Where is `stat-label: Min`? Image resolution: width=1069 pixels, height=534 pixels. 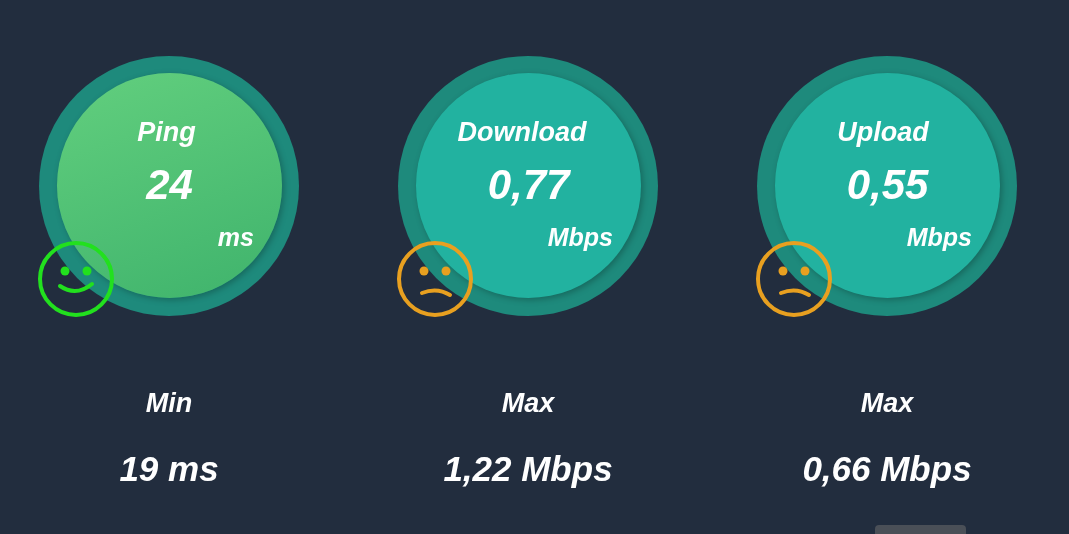 stat-label: Min is located at coordinates (169, 403).